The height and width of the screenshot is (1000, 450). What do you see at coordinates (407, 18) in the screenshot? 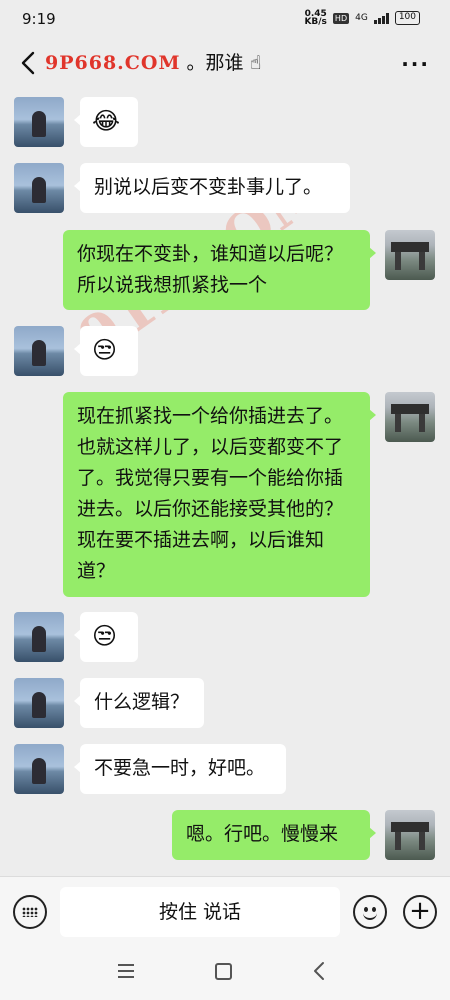
I see `battery-icon: 100` at bounding box center [407, 18].